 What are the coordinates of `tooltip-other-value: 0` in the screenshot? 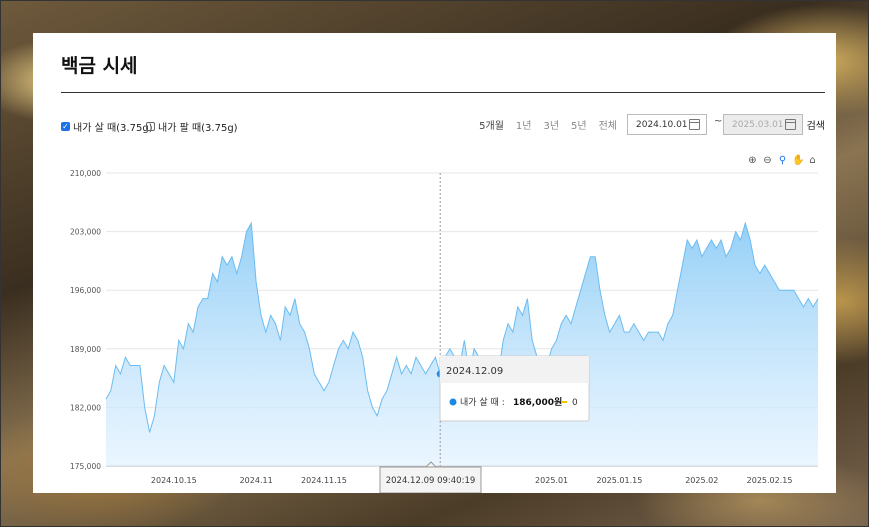 It's located at (575, 403).